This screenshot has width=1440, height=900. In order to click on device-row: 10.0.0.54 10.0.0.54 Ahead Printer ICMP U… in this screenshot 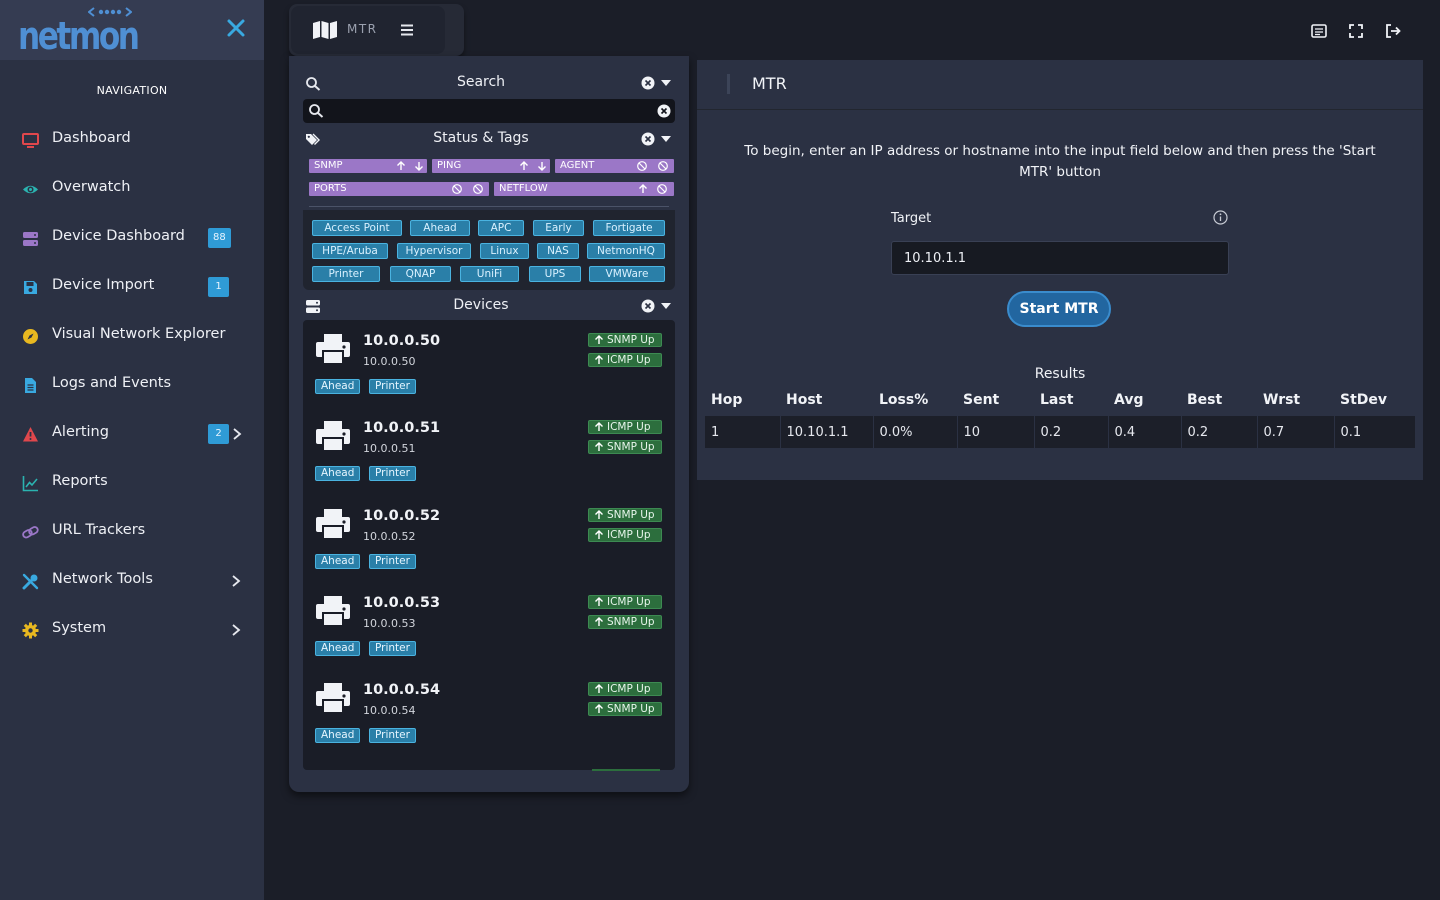, I will do `click(489, 712)`.